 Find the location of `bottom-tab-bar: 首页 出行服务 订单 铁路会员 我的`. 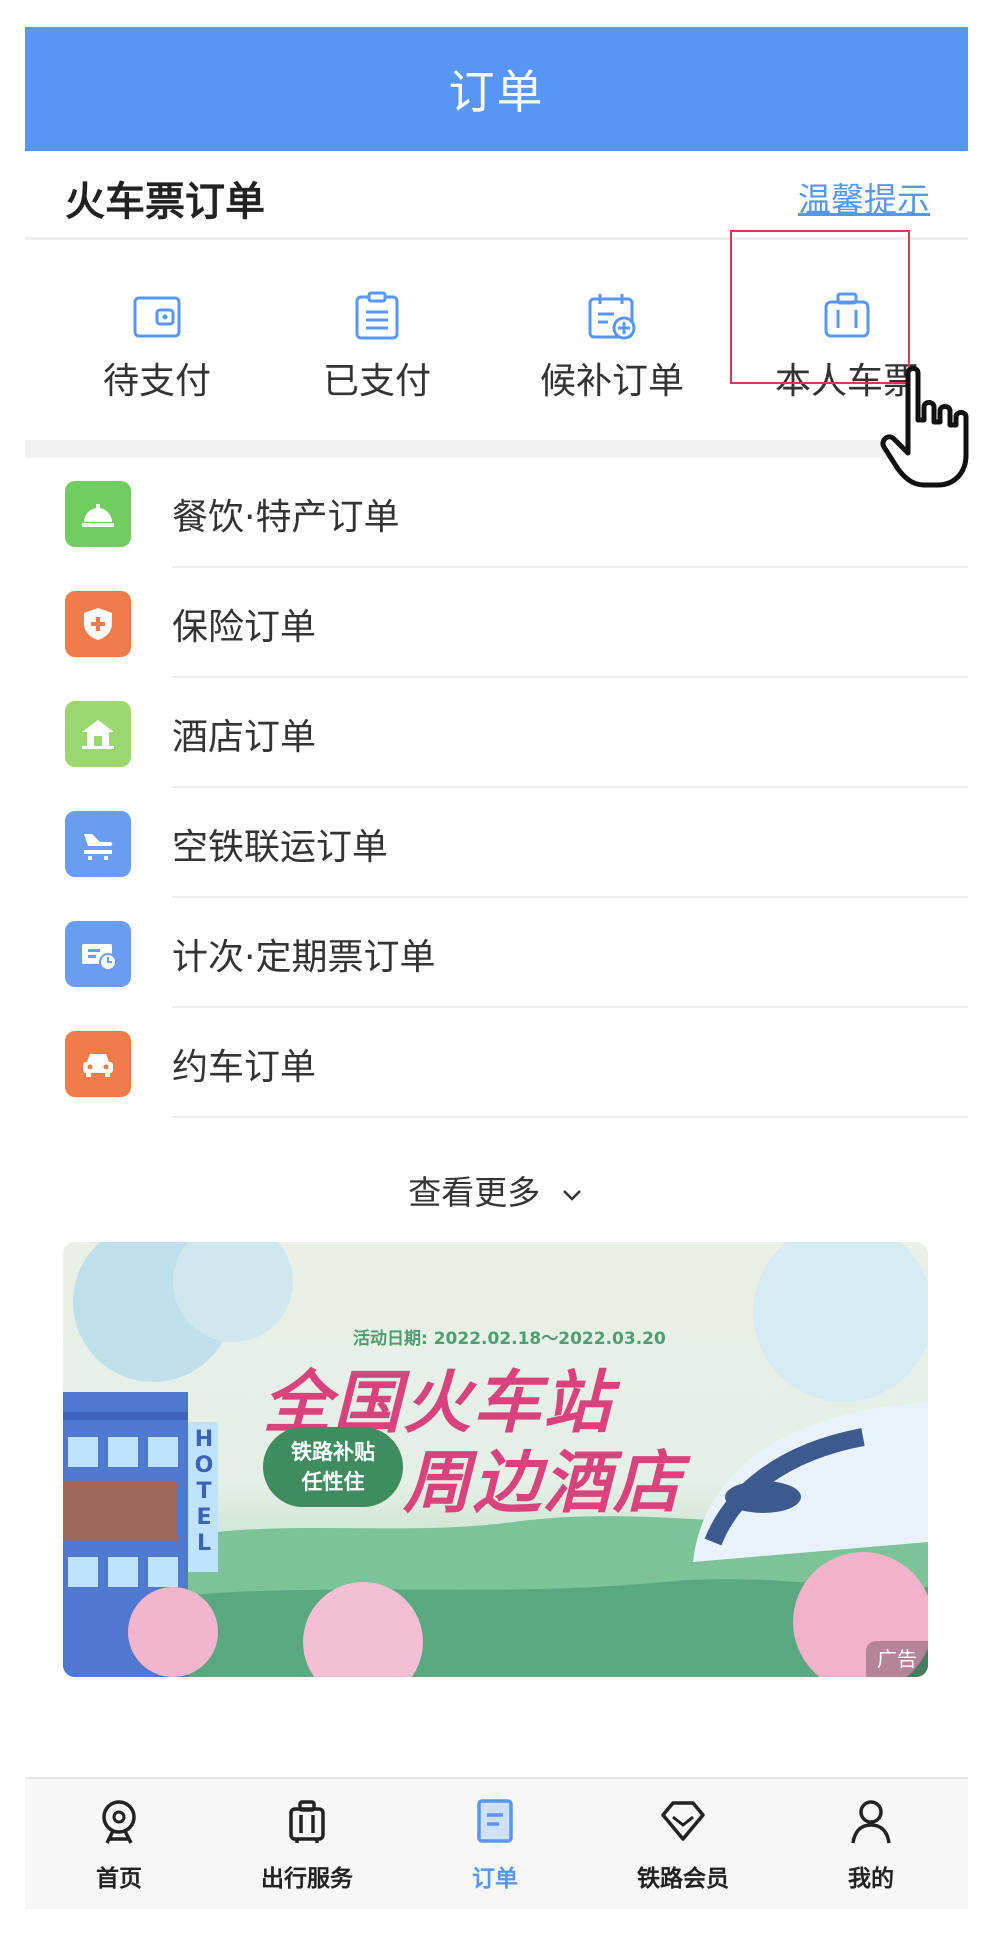

bottom-tab-bar: 首页 出行服务 订单 铁路会员 我的 is located at coordinates (496, 1843).